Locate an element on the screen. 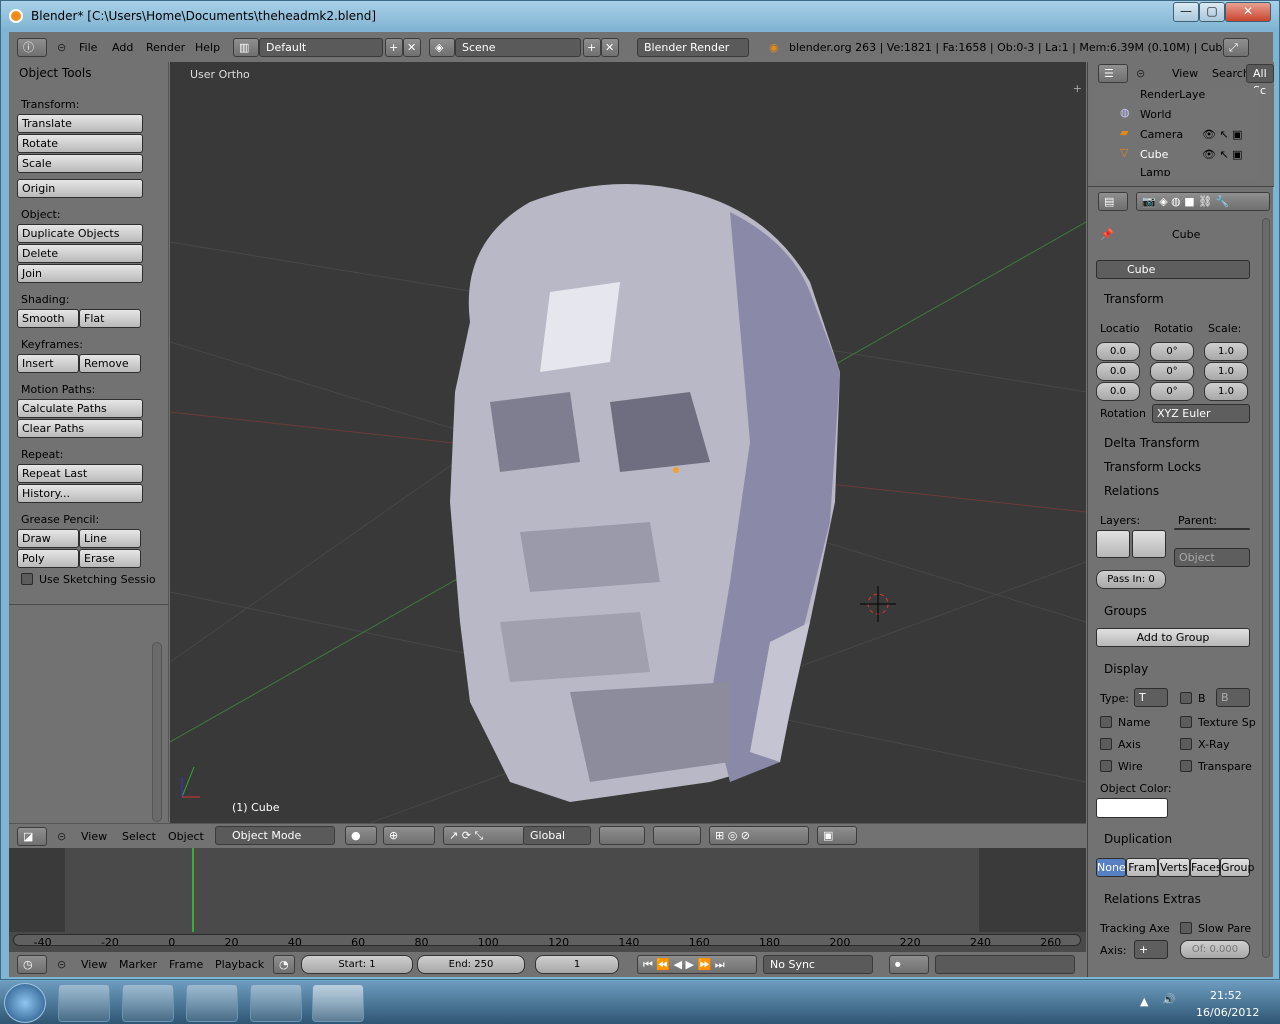  menu-file: File is located at coordinates (88, 47).